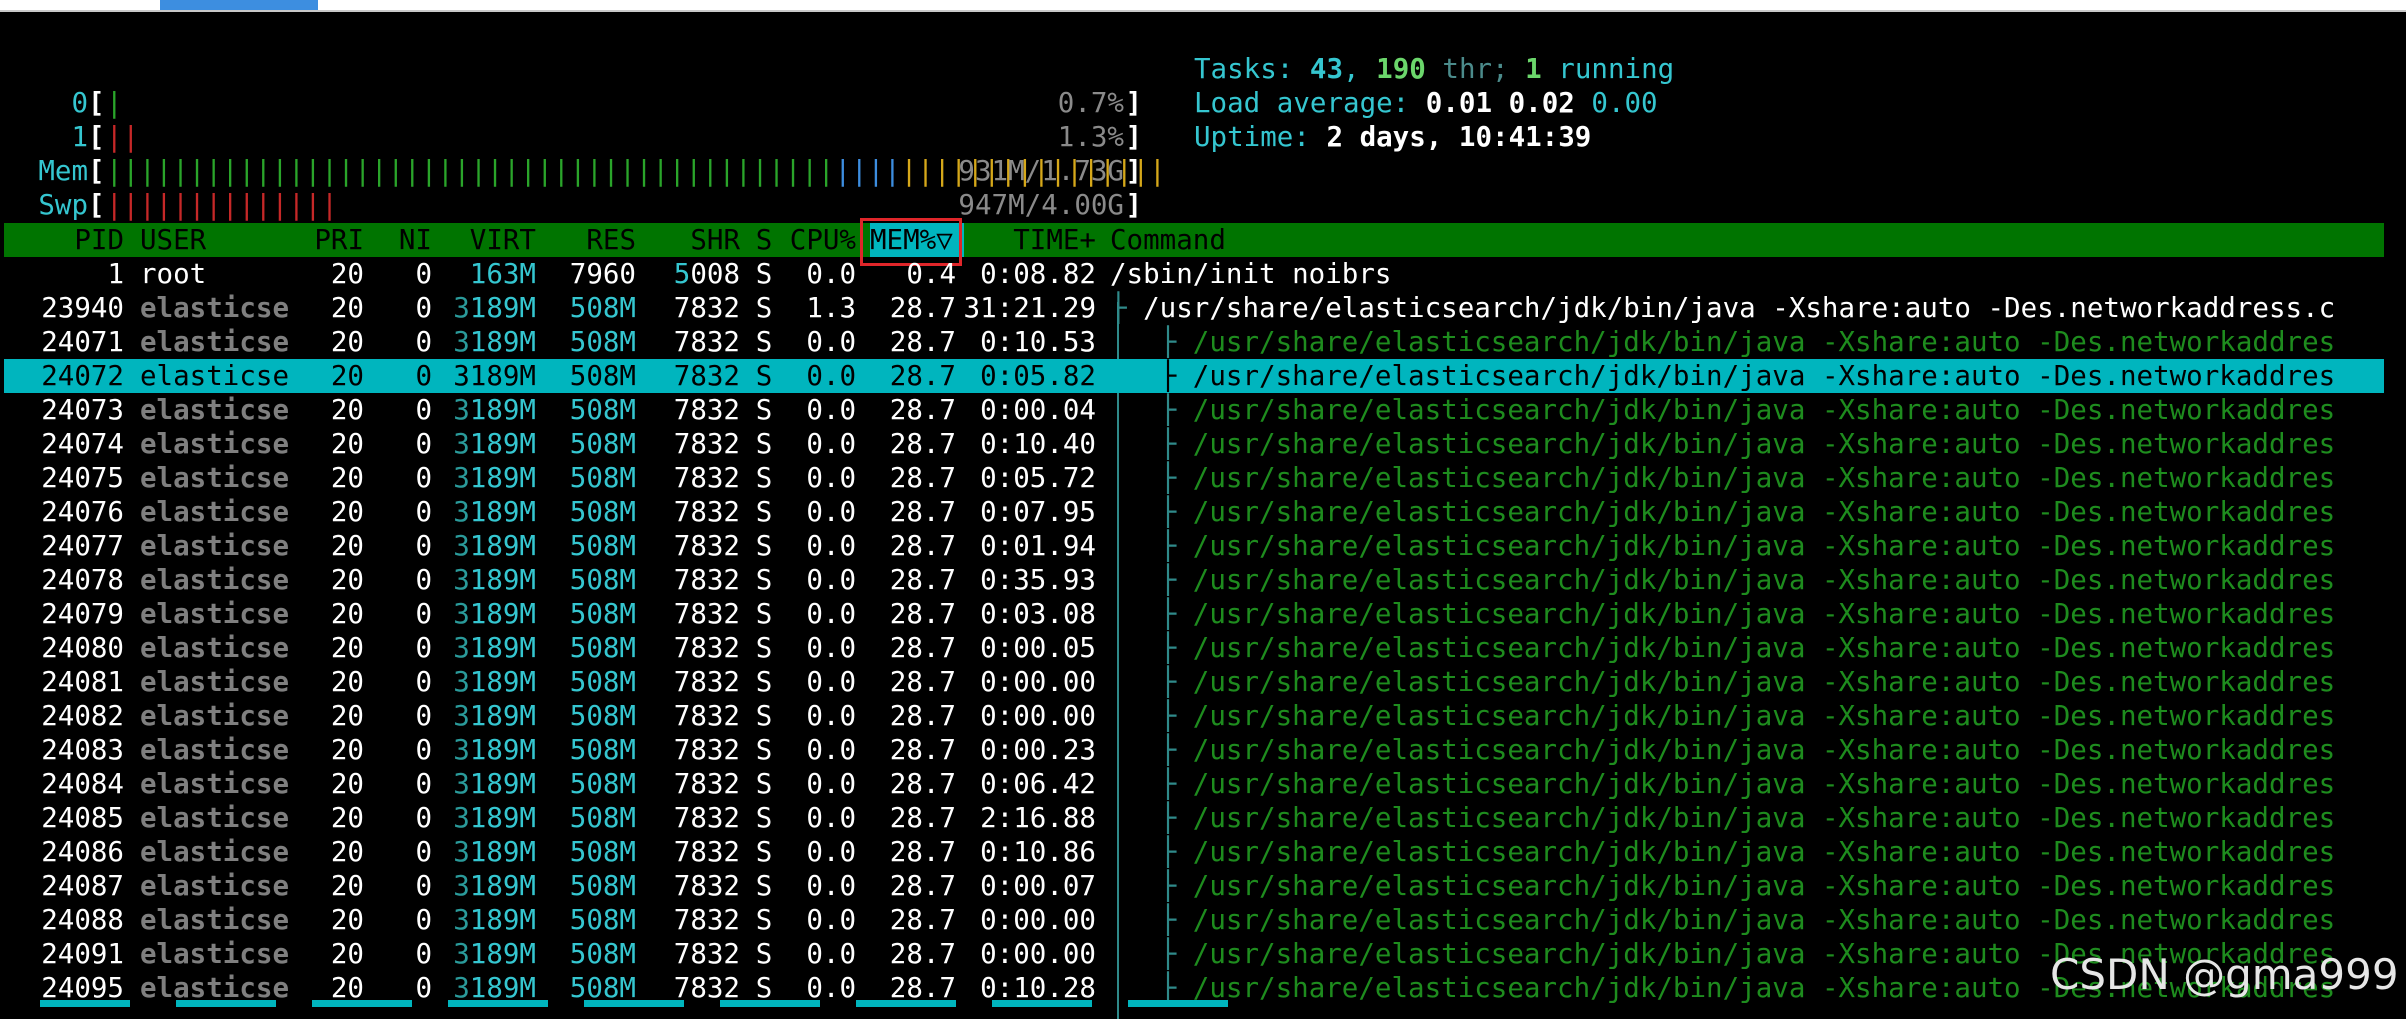 Image resolution: width=2406 pixels, height=1019 pixels. Describe the element at coordinates (1038, 886) in the screenshot. I see `cell-time: 0:00.07` at that location.